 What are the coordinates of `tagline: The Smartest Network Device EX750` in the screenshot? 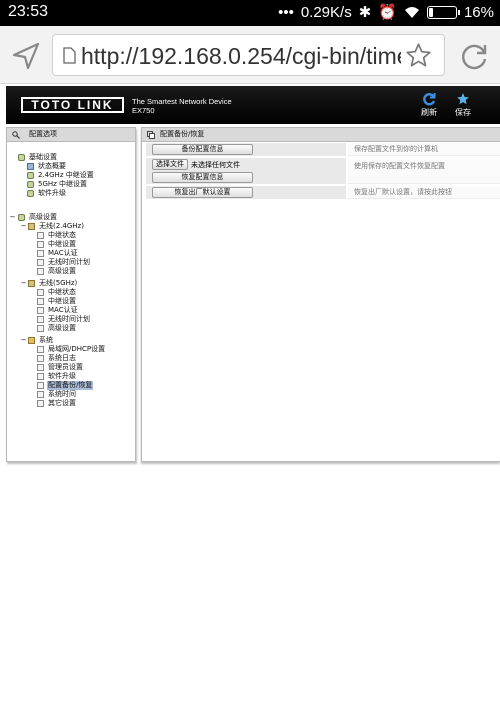 It's located at (182, 106).